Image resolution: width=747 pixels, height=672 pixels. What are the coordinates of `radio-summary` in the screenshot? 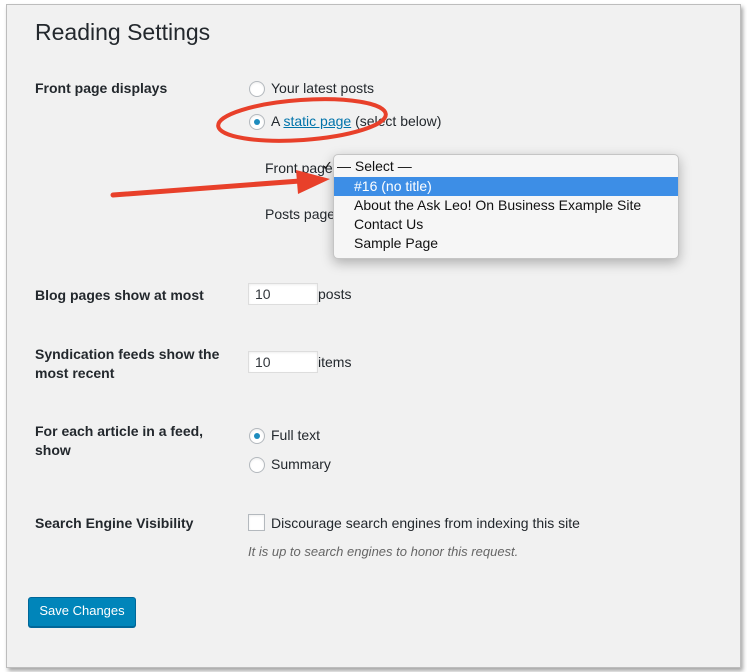 It's located at (257, 465).